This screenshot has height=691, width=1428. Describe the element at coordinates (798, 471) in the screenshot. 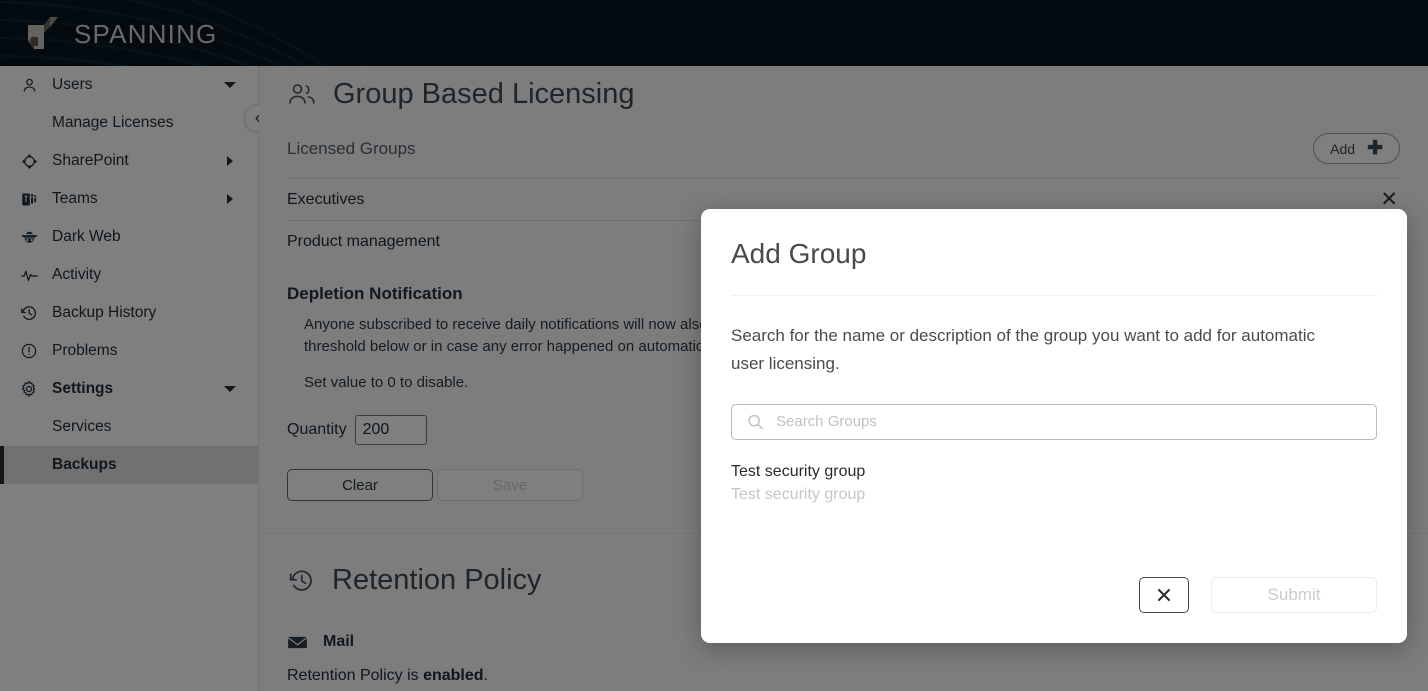

I see `result-group-name: Test security group` at that location.